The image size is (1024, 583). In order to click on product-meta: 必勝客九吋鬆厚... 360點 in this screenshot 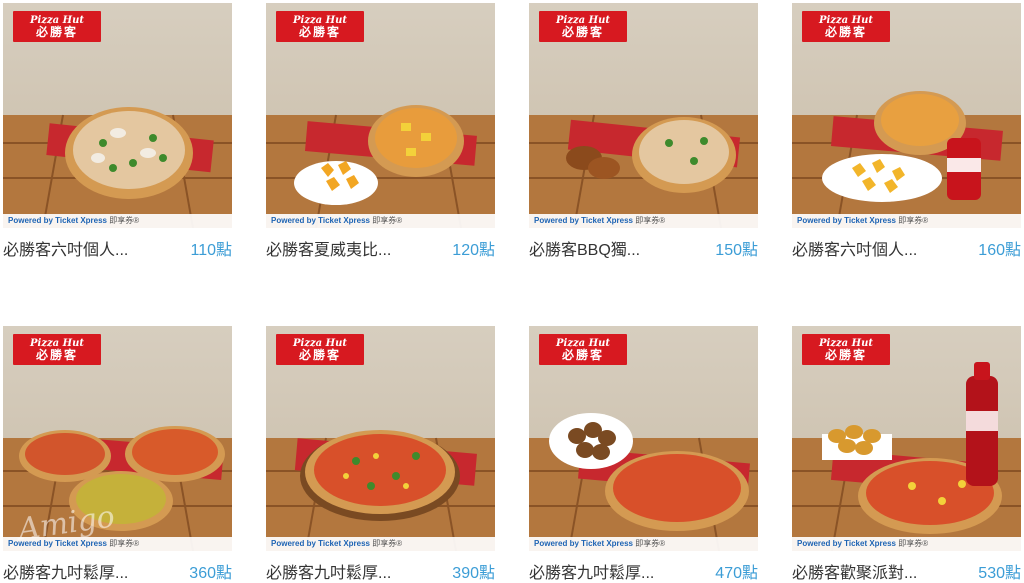, I will do `click(117, 570)`.